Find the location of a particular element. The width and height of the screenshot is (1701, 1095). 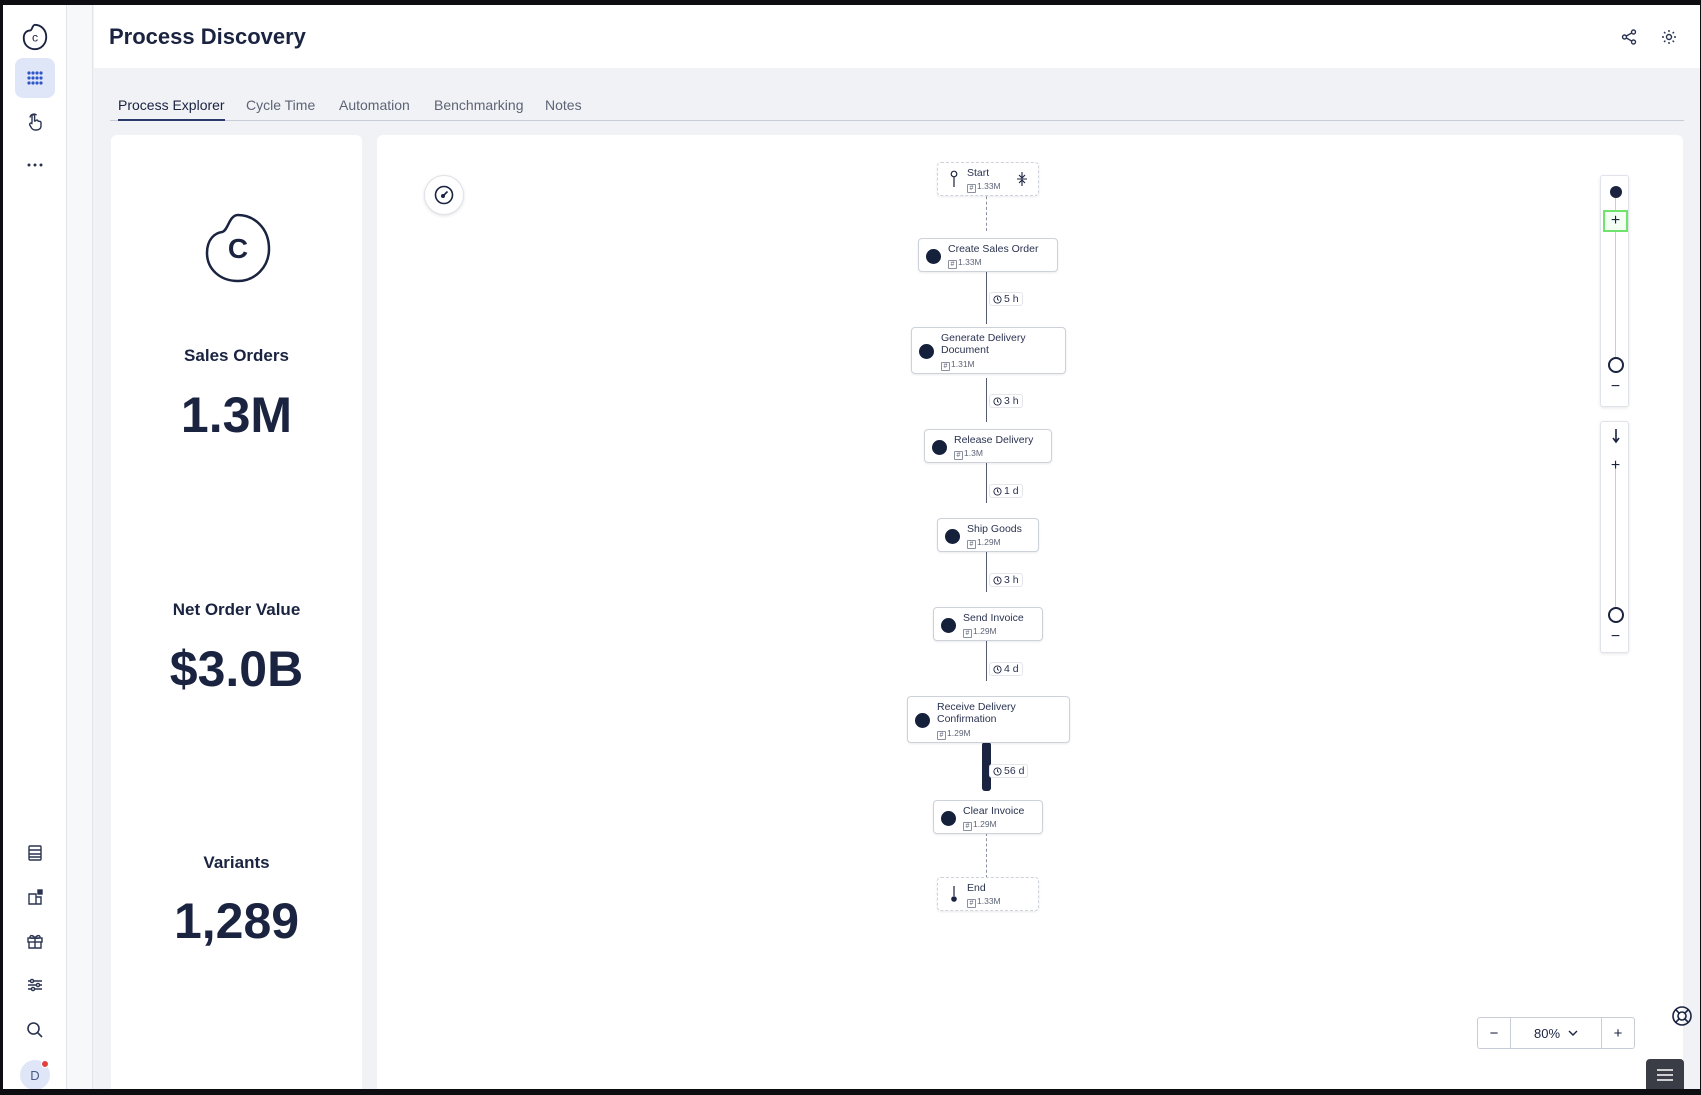

activities-slider: + − is located at coordinates (1614, 291).